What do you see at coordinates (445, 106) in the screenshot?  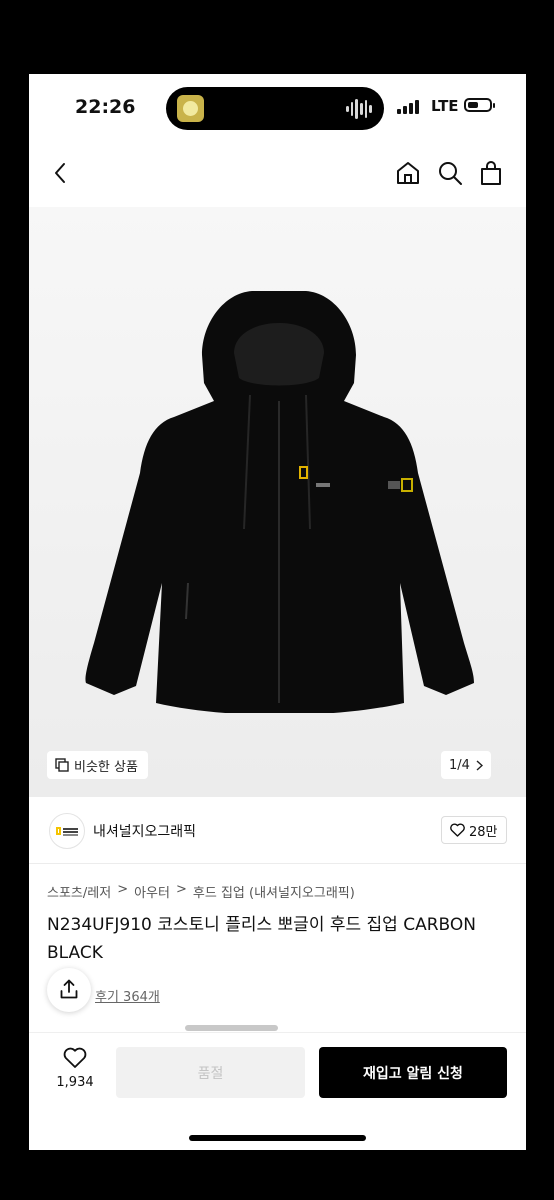 I see `network-type: LTE` at bounding box center [445, 106].